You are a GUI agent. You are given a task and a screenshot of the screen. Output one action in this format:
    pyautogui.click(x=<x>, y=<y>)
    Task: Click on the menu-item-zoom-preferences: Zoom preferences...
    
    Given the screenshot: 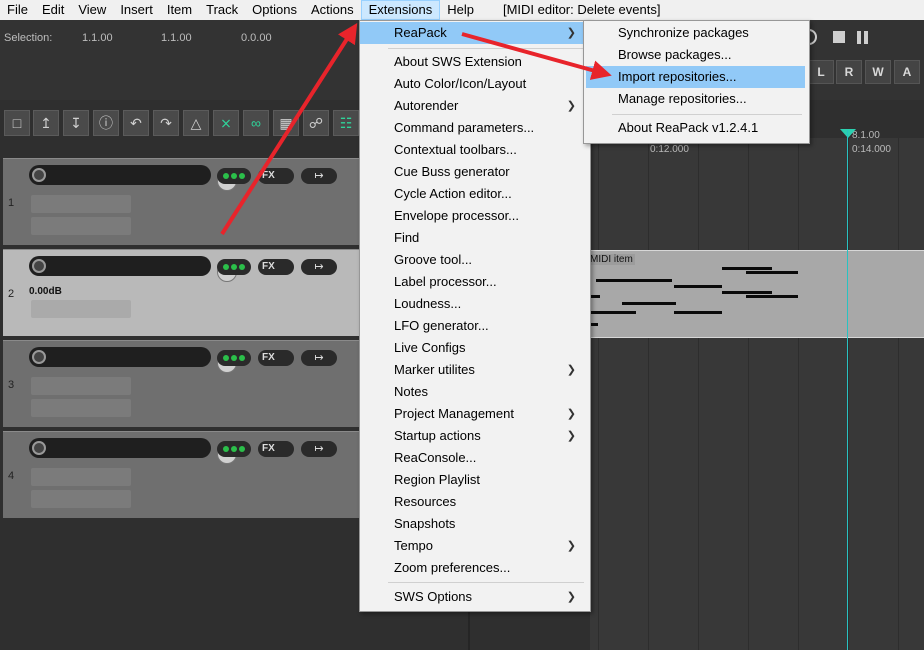 What is the action you would take?
    pyautogui.click(x=474, y=568)
    